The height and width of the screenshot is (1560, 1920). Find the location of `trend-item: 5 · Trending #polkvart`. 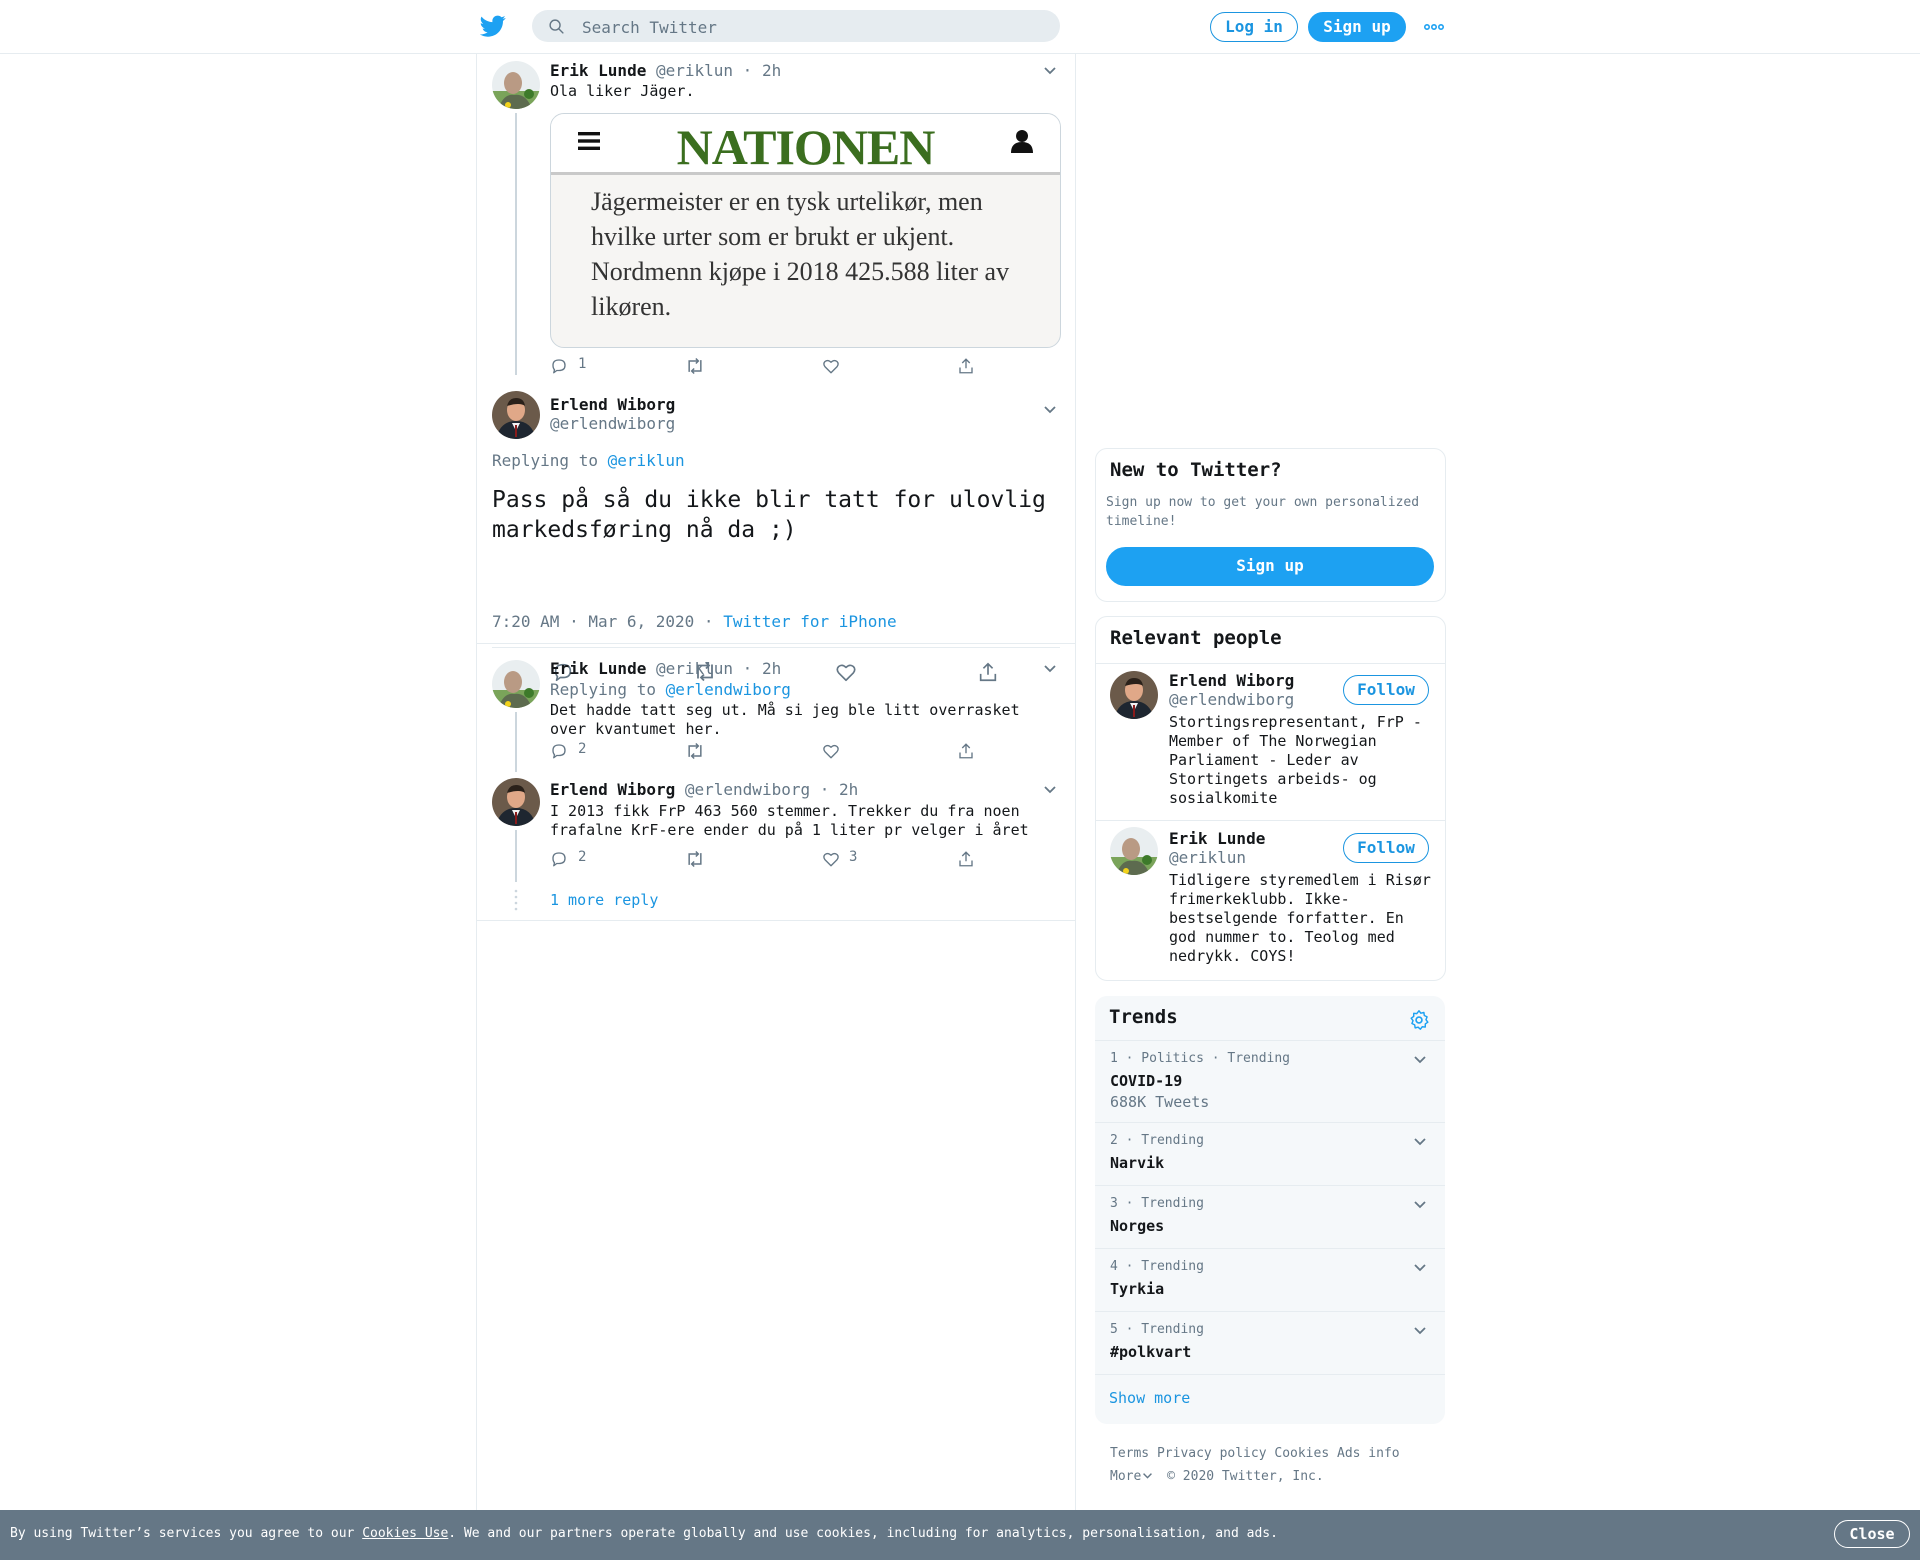

trend-item: 5 · Trending #polkvart is located at coordinates (1270, 1343).